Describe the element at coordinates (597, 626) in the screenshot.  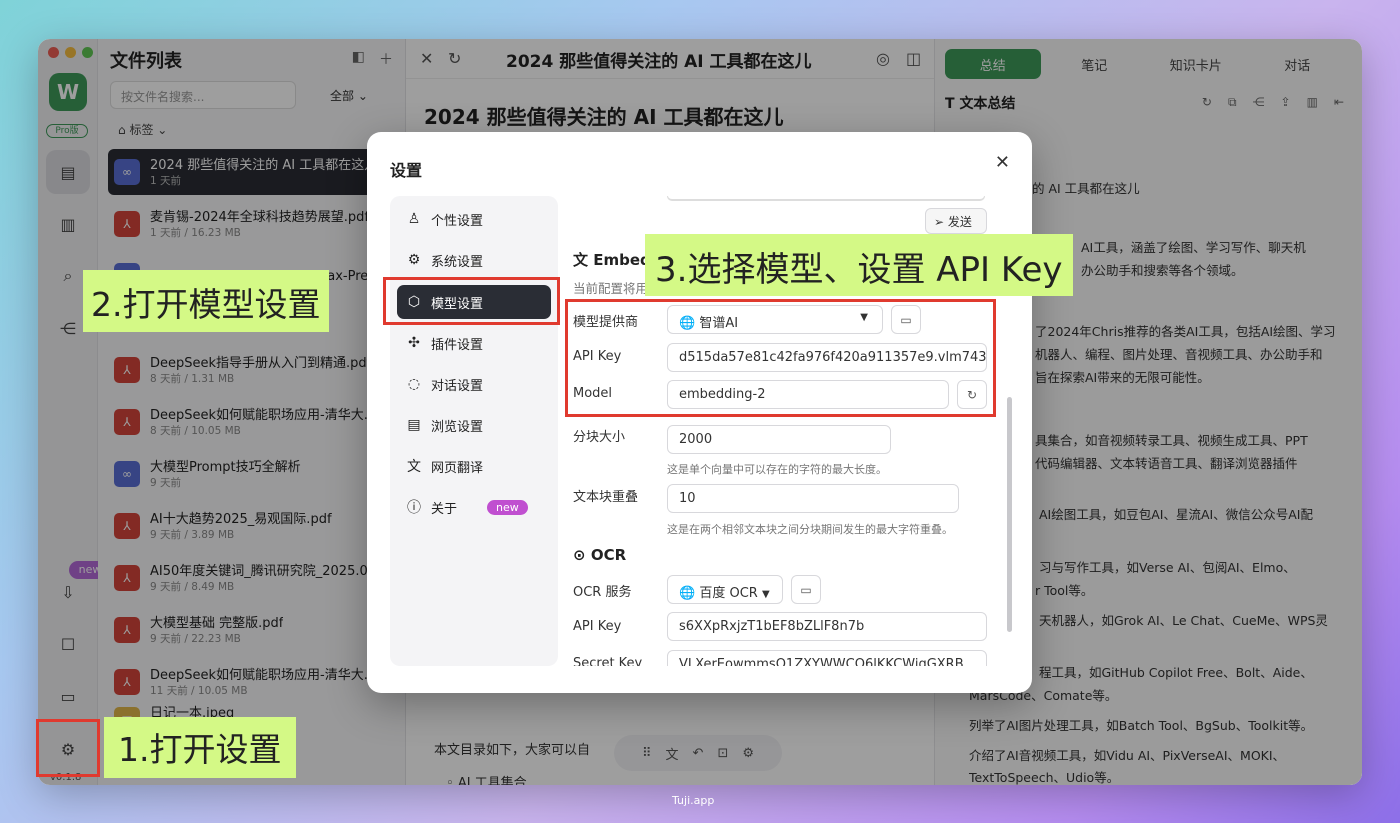
I see `ocr-apikey-label: API Key` at that location.